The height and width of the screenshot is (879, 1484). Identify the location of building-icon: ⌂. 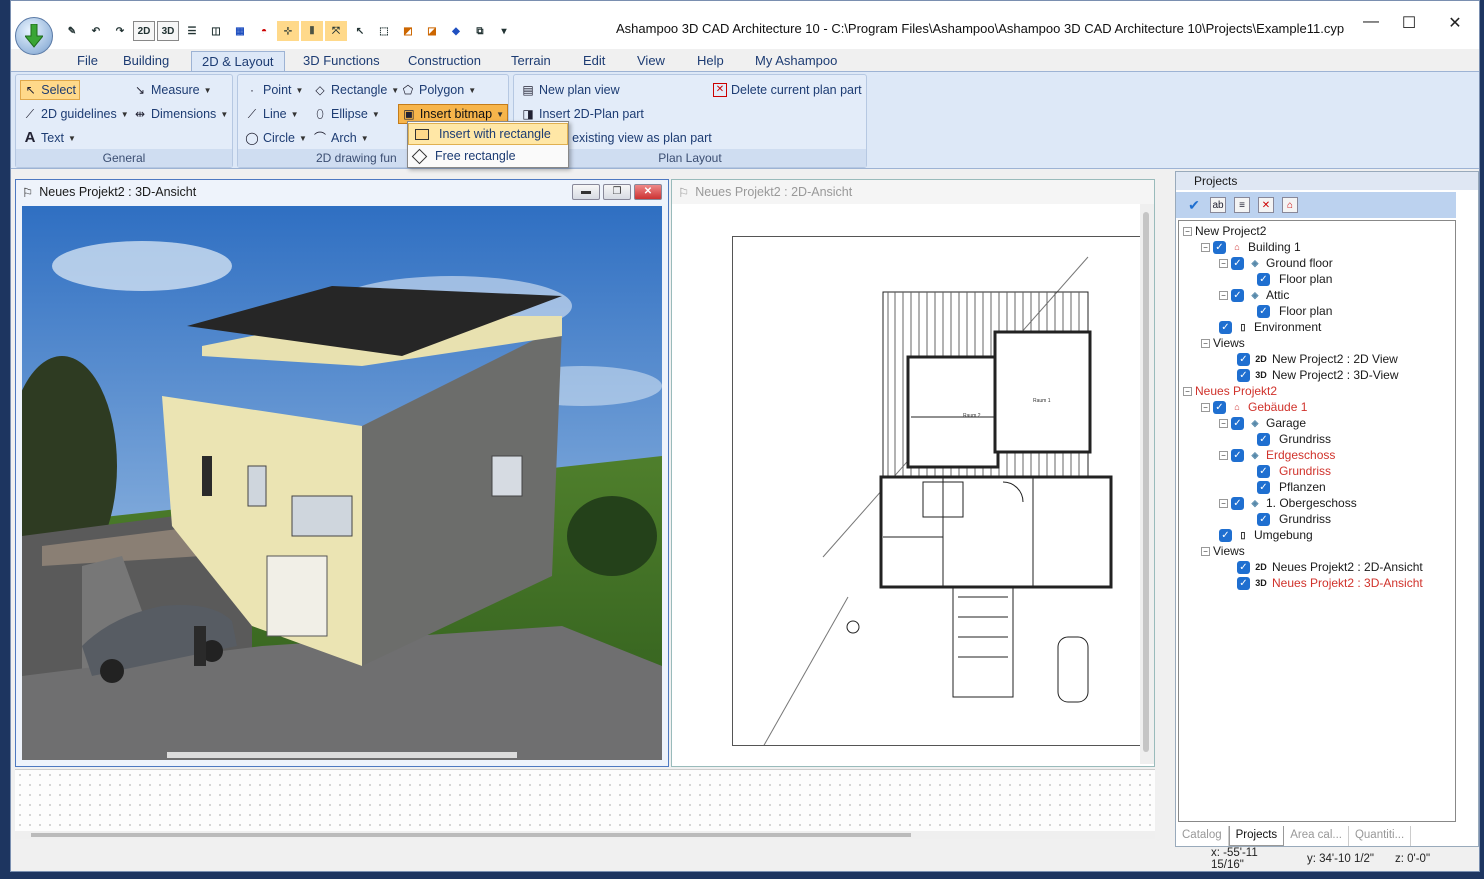
(1290, 205).